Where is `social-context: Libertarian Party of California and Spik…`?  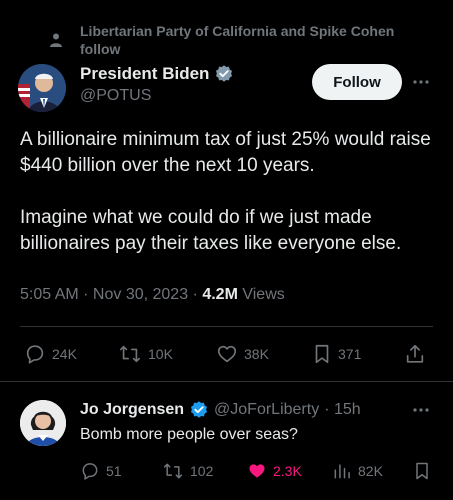
social-context: Libertarian Party of California and Spik… is located at coordinates (229, 40).